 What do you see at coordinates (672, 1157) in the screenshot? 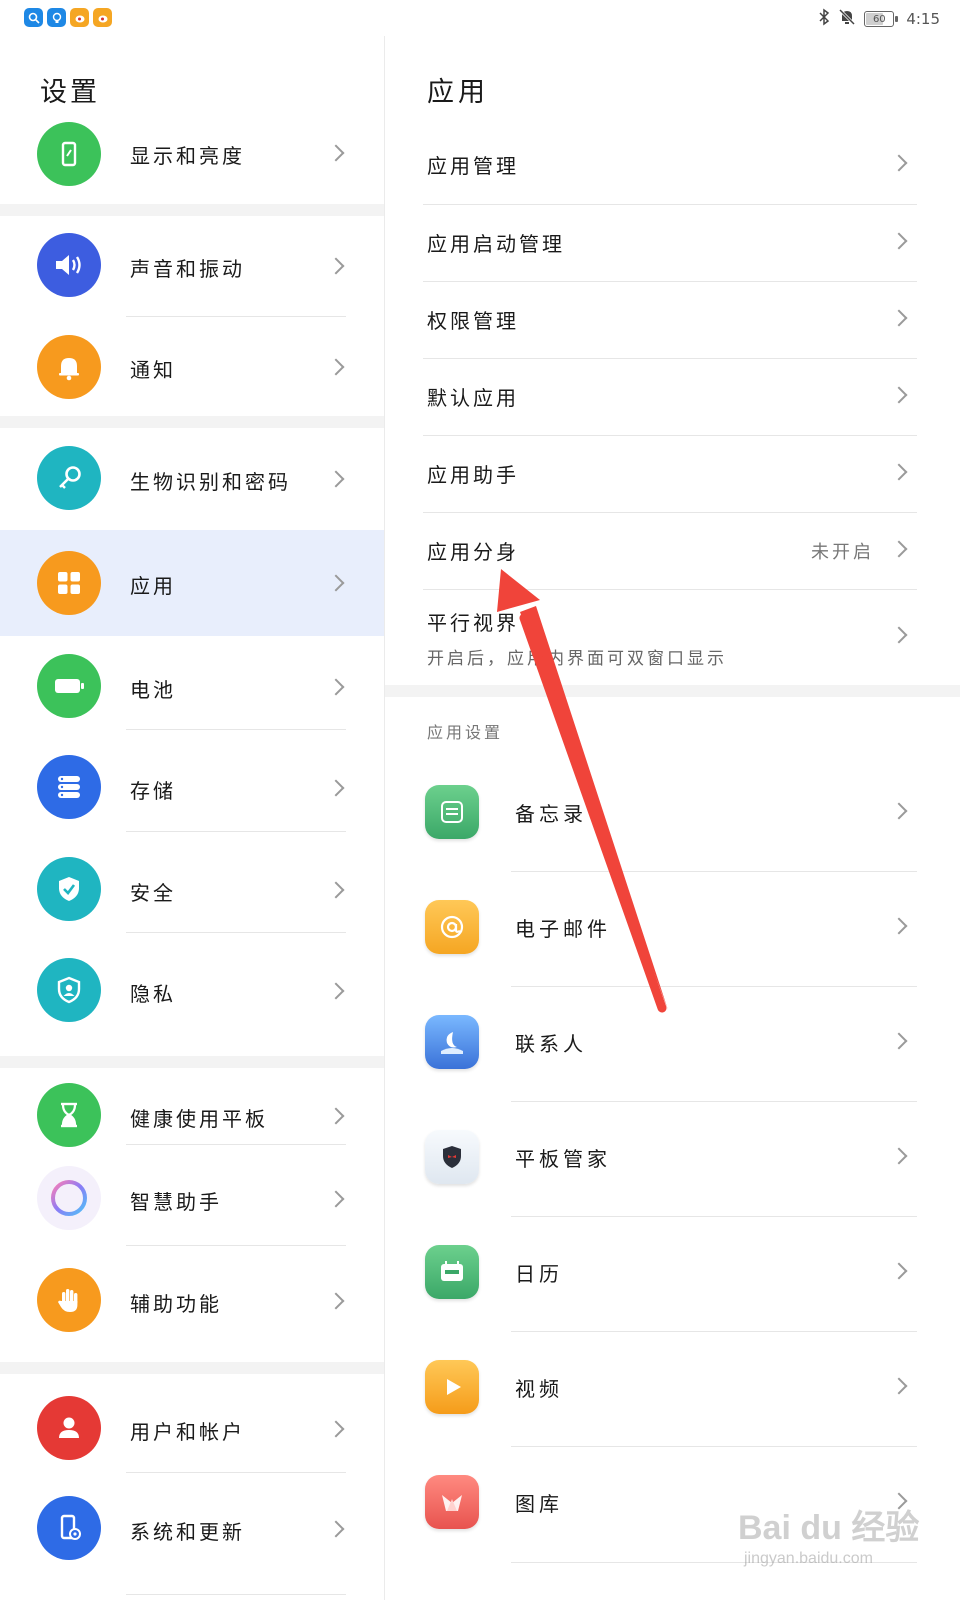
I see `app-row-tablet-manager: 平板管家` at bounding box center [672, 1157].